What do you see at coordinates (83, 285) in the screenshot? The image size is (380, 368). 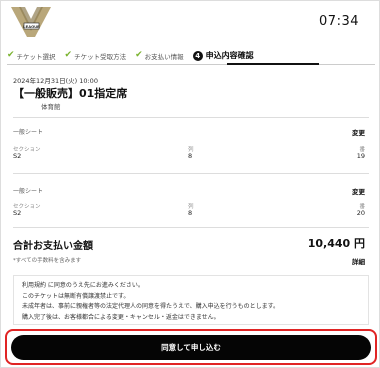 I see `notice-line: 利用規約 に同意のうえ先にお進みください。` at bounding box center [83, 285].